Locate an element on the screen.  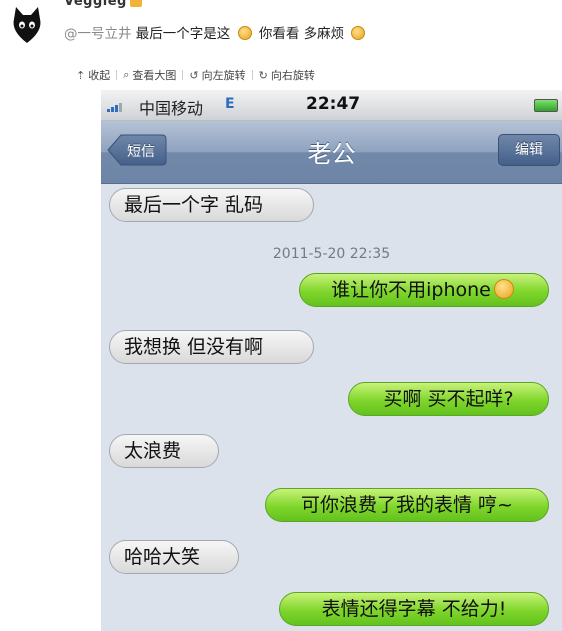
message-bubble-outgoing: 谁让你不用iphone is located at coordinates (424, 290).